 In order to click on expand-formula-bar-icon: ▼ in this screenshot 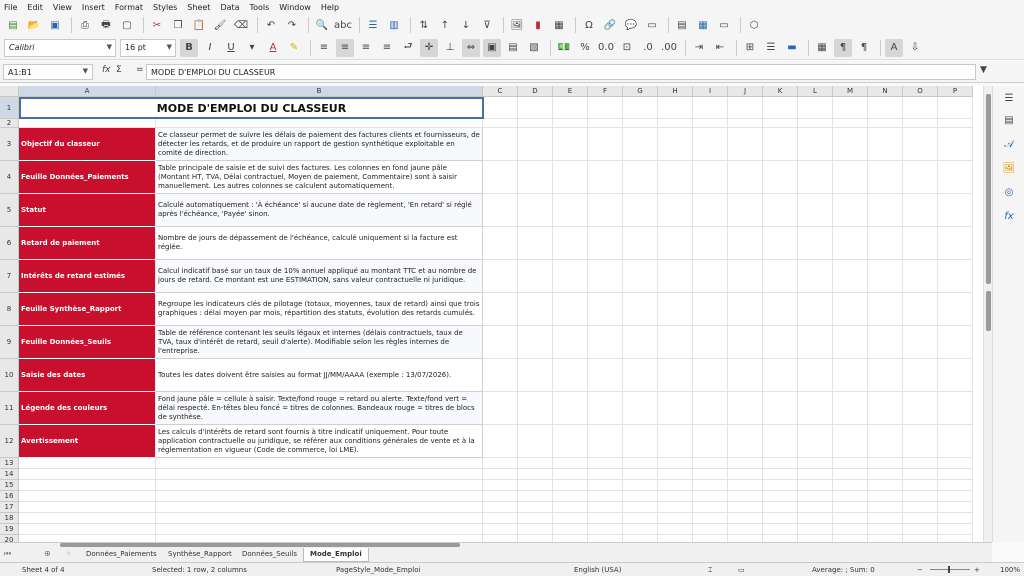, I will do `click(983, 70)`.